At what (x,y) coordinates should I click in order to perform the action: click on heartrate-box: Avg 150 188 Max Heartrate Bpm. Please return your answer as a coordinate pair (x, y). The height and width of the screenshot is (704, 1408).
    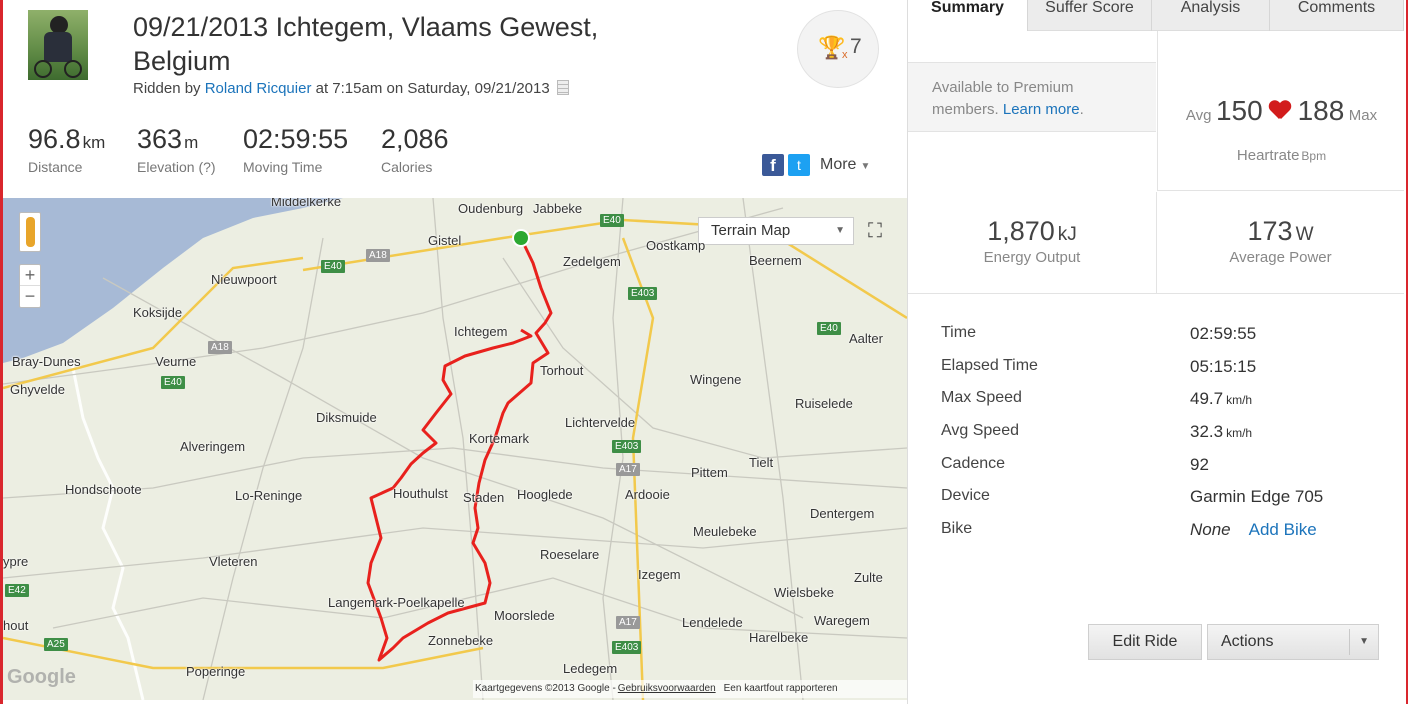
    Looking at the image, I should click on (1280, 111).